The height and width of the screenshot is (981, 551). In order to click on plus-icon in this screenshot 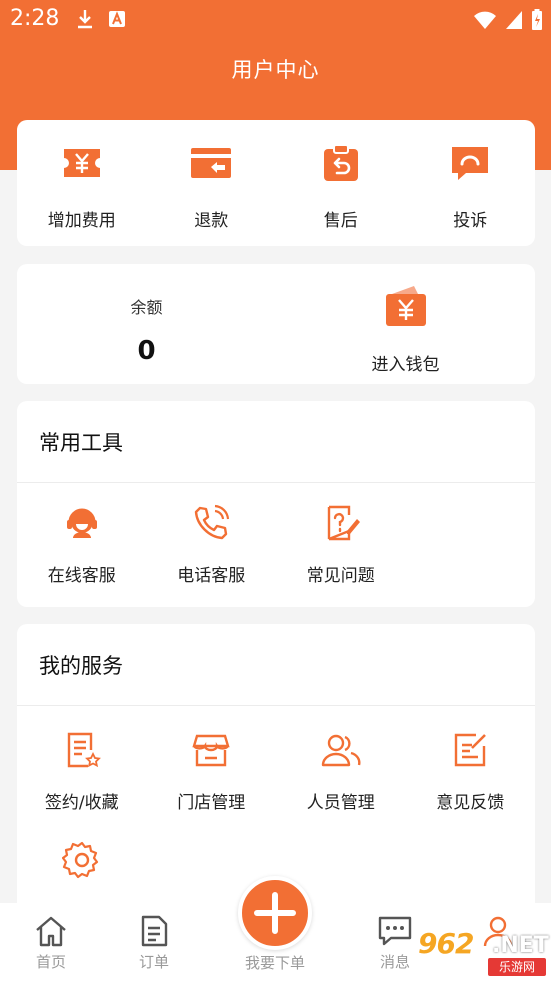, I will do `click(275, 913)`.